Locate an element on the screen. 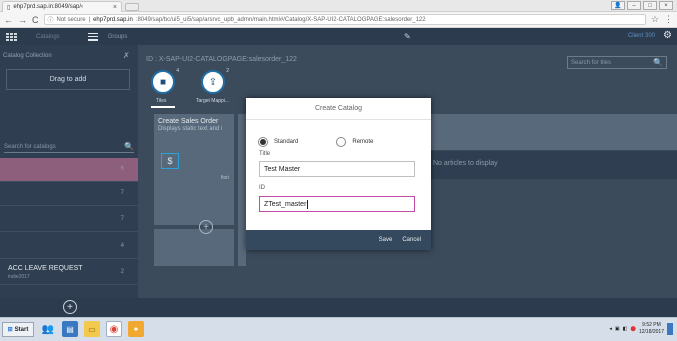  app-launcher-icon is located at coordinates (14, 37).